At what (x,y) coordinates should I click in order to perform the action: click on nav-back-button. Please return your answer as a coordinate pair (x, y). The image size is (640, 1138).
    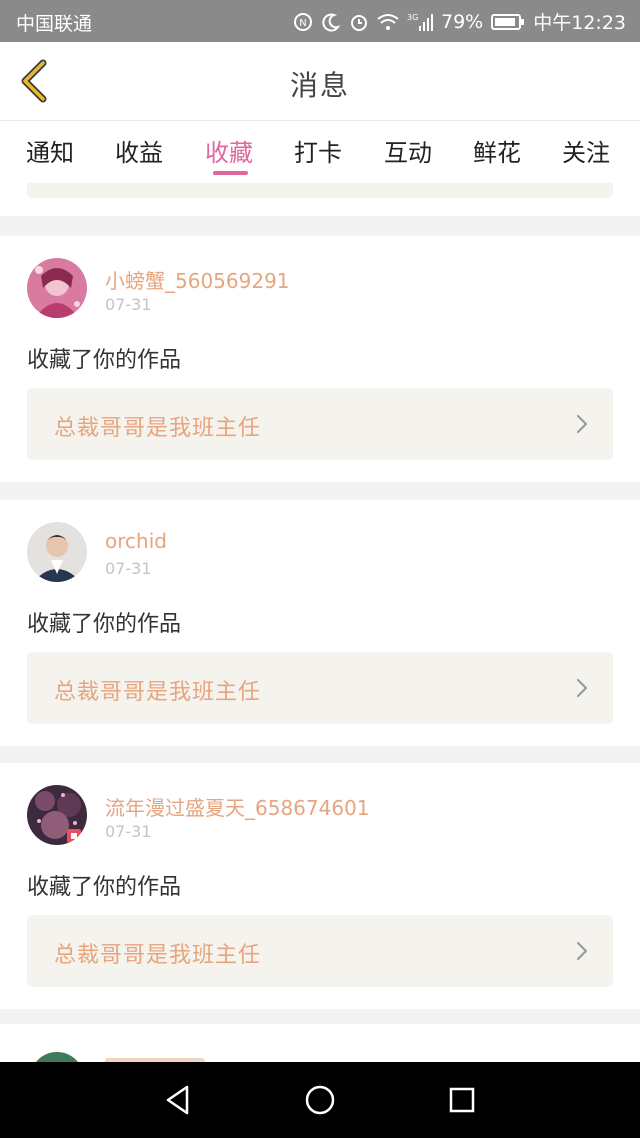
    Looking at the image, I should click on (178, 1100).